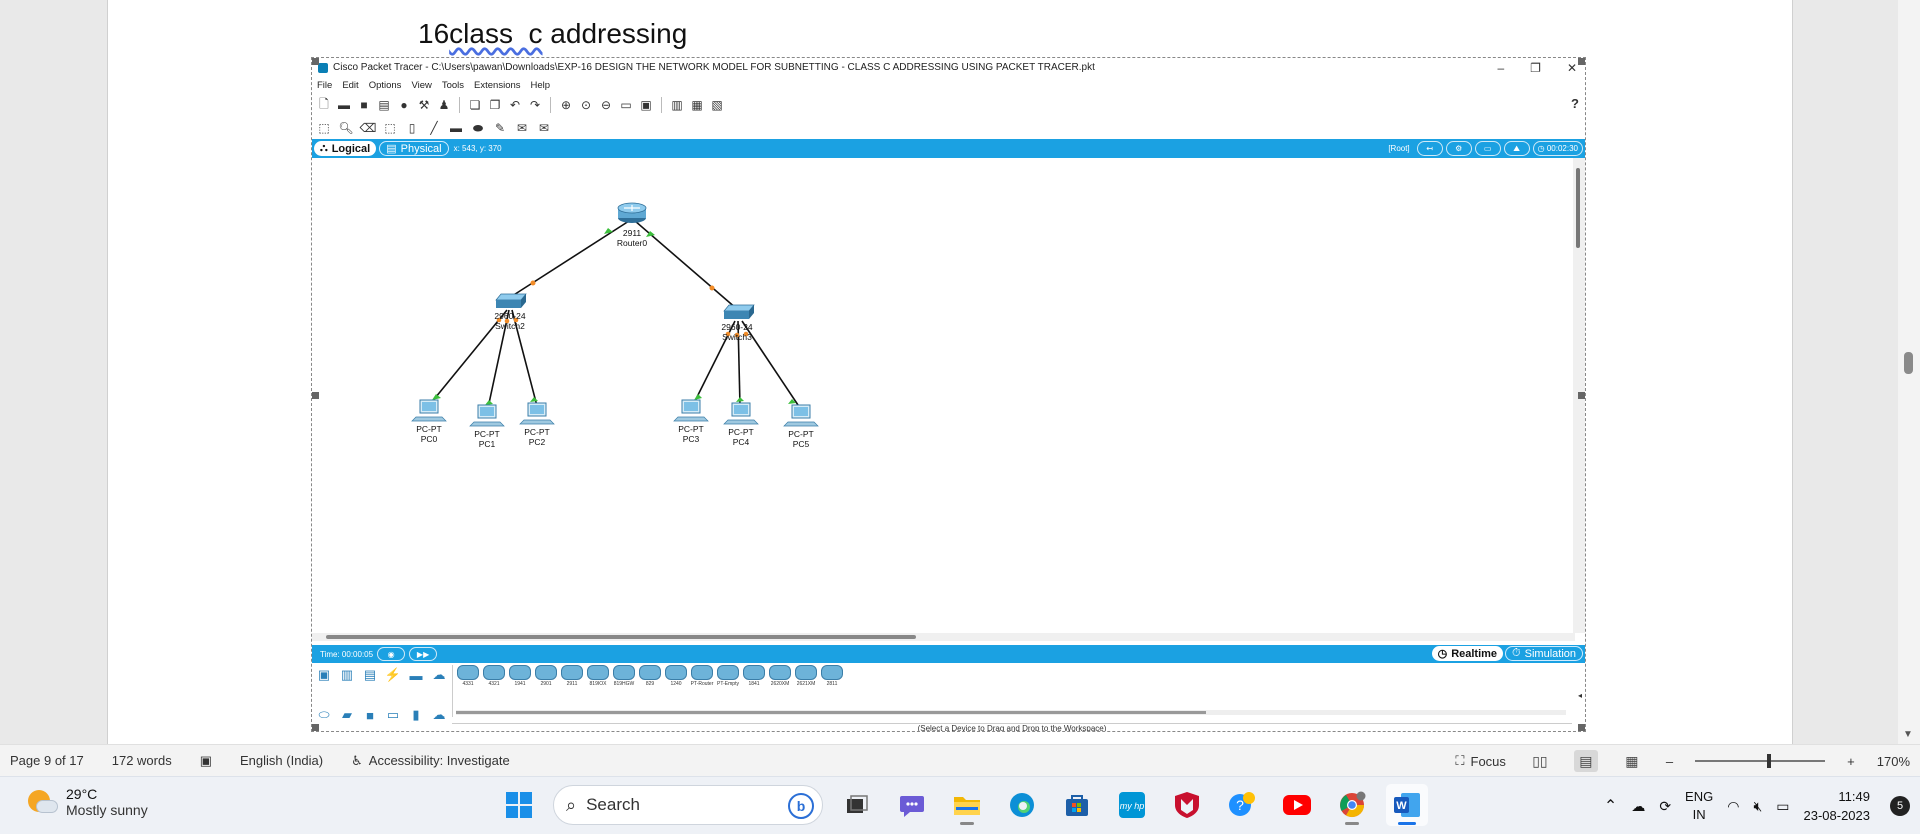 The image size is (1920, 834). Describe the element at coordinates (1760, 761) in the screenshot. I see `zoom-slider` at that location.